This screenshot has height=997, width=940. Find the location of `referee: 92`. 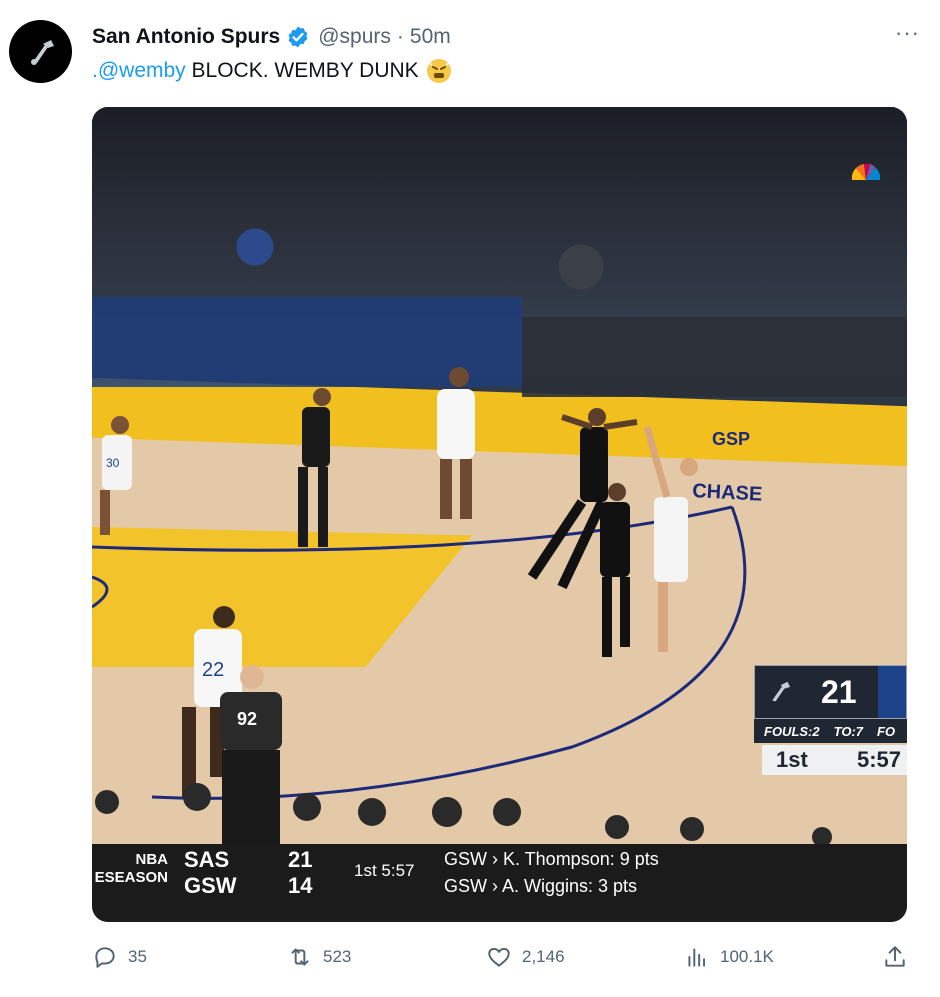

referee: 92 is located at coordinates (251, 755).